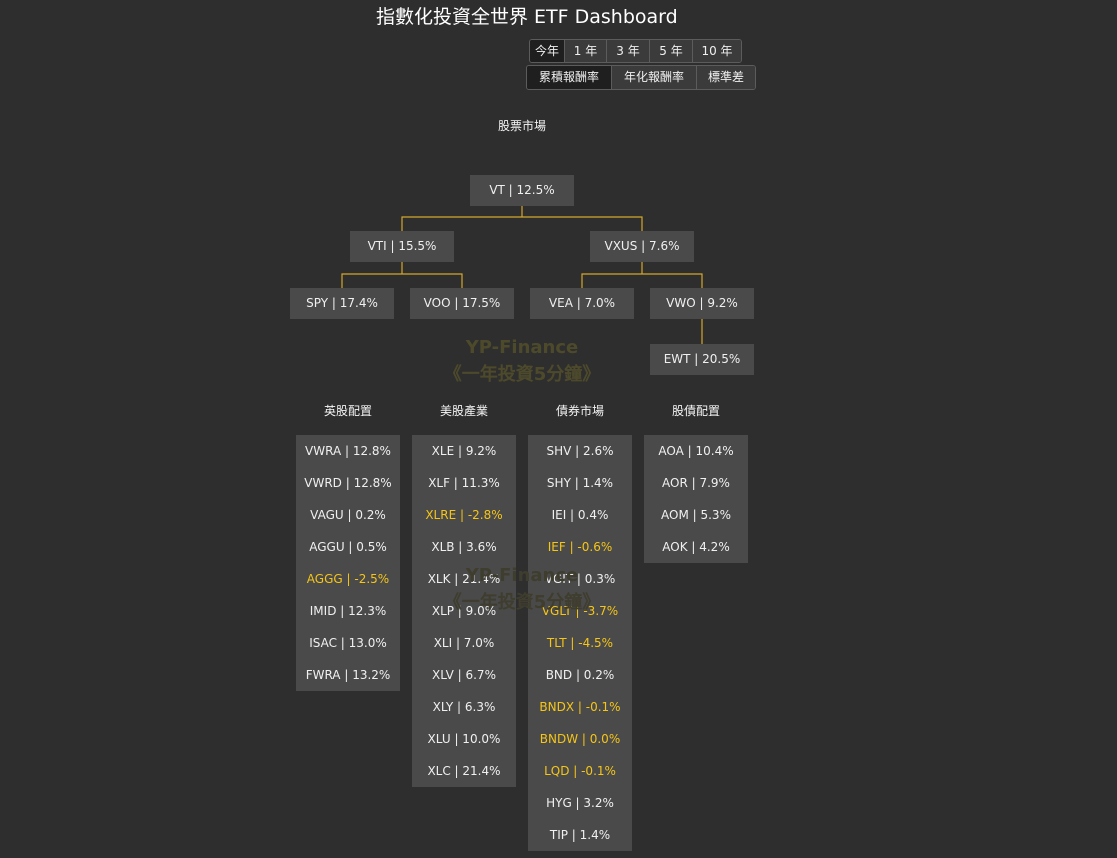 This screenshot has width=1117, height=858. I want to click on etf-item: VGIT | 0.3%, so click(580, 579).